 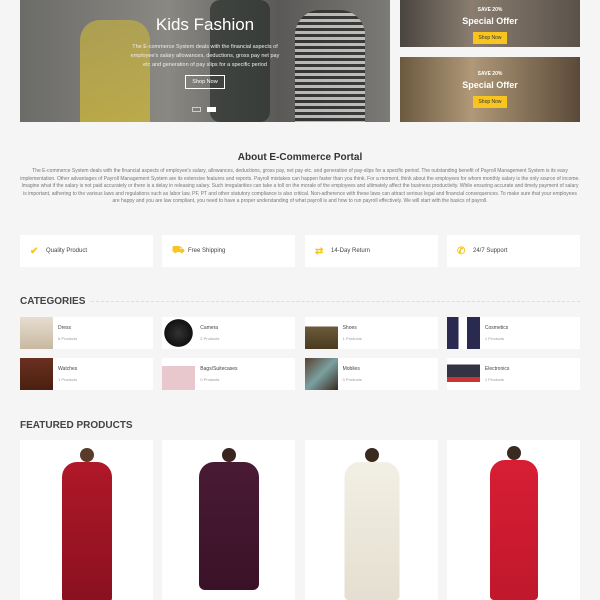 I want to click on category-name: Dress, so click(x=65, y=328).